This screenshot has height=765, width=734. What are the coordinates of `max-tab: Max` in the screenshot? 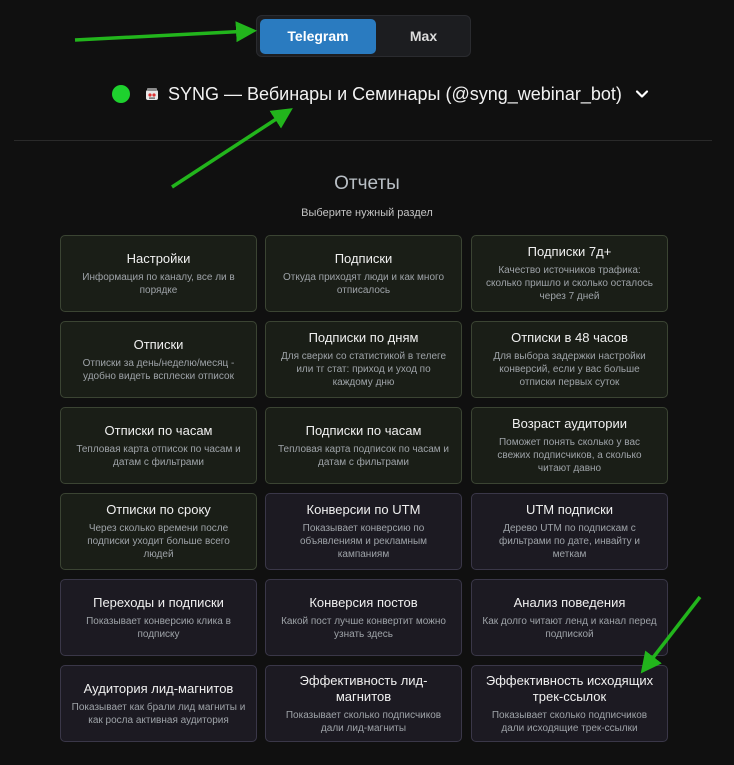 It's located at (423, 36).